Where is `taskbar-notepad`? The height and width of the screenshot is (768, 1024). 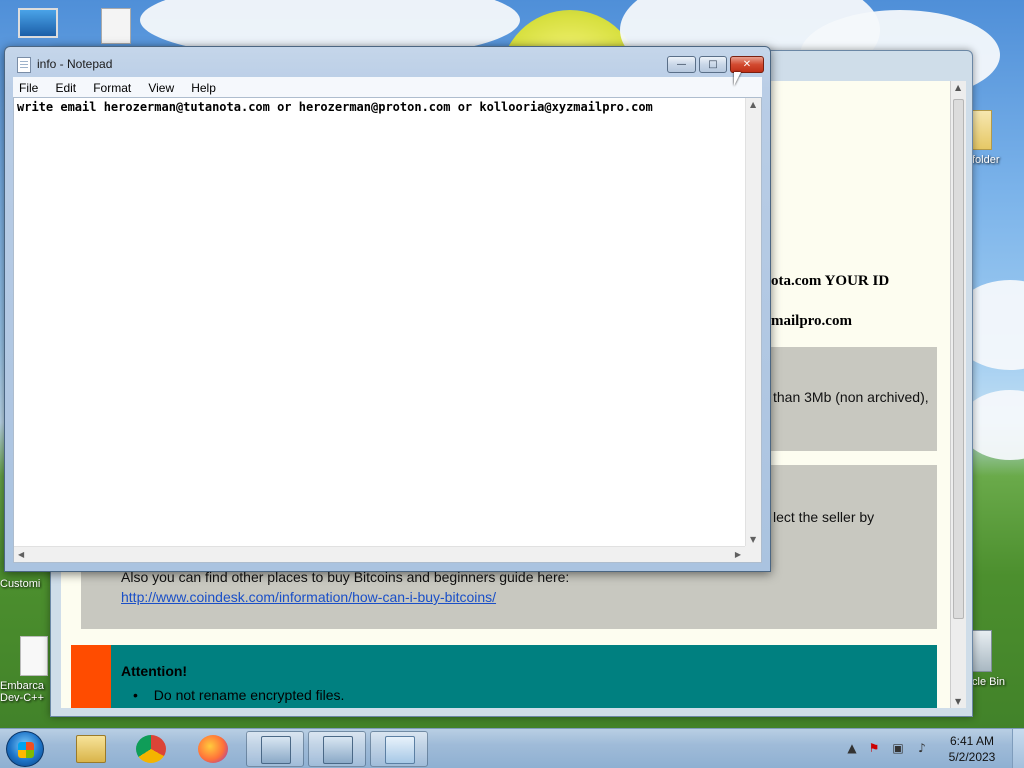
taskbar-notepad is located at coordinates (399, 749).